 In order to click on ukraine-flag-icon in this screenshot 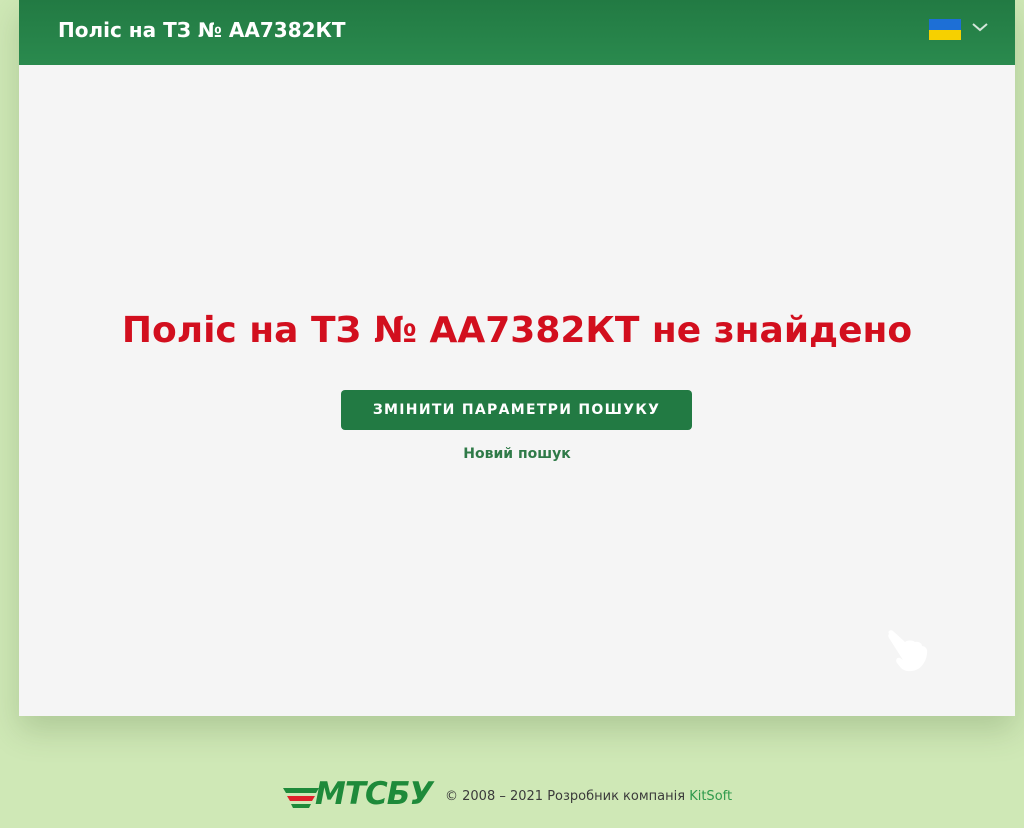, I will do `click(945, 29)`.